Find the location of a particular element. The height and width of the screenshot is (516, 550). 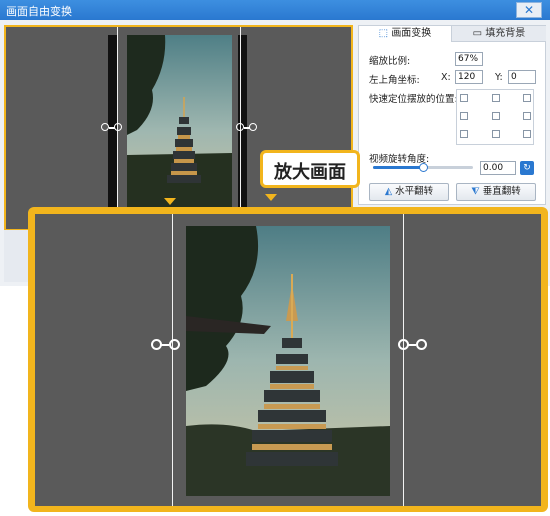

close-button: ✕ is located at coordinates (529, 10).